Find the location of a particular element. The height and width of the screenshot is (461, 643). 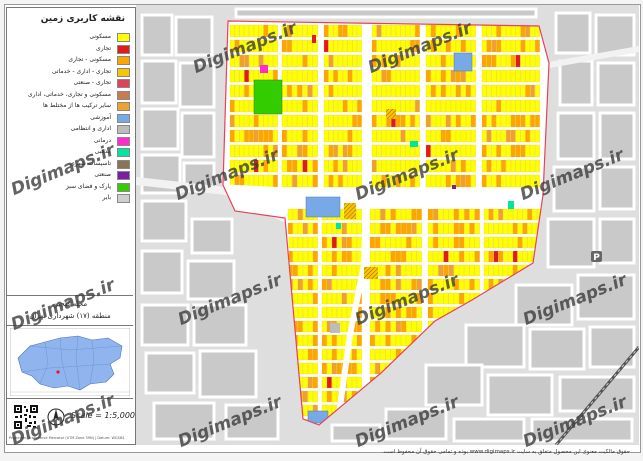

religious-parcel is located at coordinates (511, 205).